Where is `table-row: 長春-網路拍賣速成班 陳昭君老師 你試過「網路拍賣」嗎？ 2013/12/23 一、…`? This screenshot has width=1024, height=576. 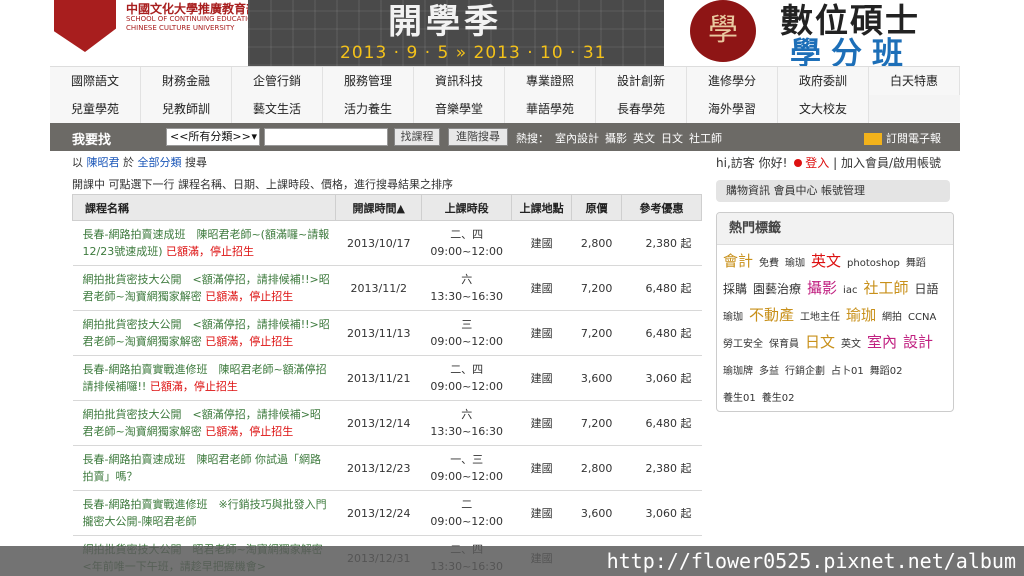 table-row: 長春-網路拍賣速成班 陳昭君老師 你試過「網路拍賣」嗎？ 2013/12/23 一、… is located at coordinates (387, 468).